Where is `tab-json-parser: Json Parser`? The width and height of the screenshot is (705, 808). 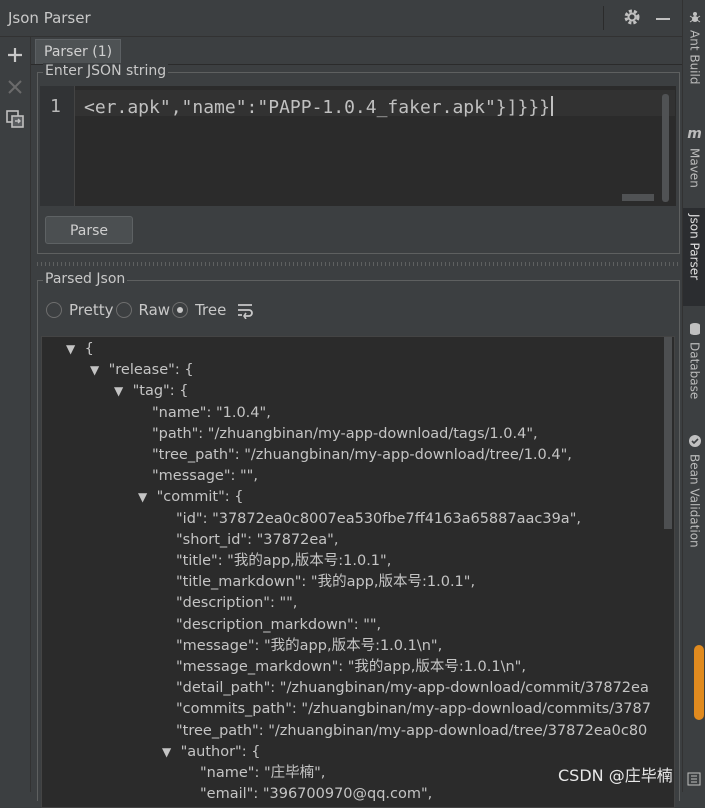
tab-json-parser: Json Parser is located at coordinates (694, 257).